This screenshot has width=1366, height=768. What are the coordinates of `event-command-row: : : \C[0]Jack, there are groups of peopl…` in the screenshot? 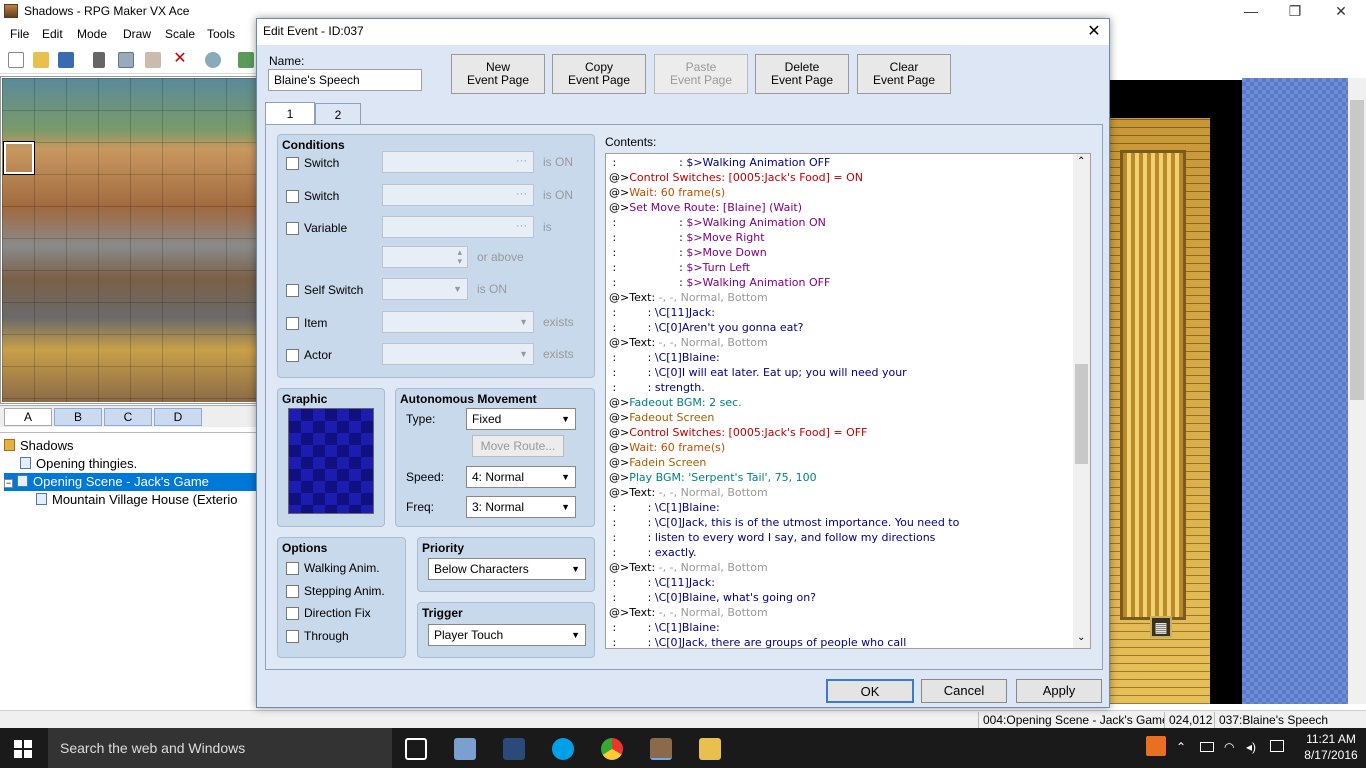 It's located at (757, 641).